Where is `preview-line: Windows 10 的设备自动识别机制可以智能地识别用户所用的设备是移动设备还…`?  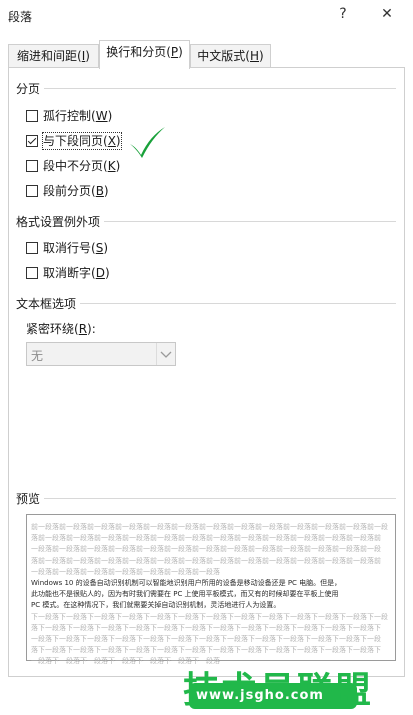
preview-line: Windows 10 的设备自动识别机制可以智能地识别用户所用的设备是移动设备还… is located at coordinates (186, 583).